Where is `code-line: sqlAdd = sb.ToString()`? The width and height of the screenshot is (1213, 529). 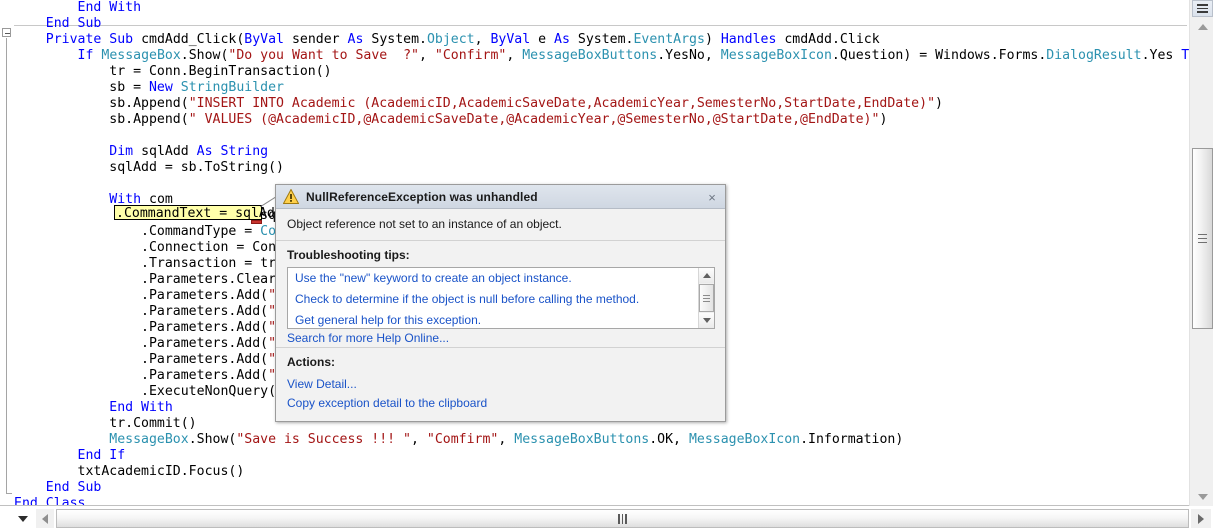
code-line: sqlAdd = sb.ToString() is located at coordinates (196, 167).